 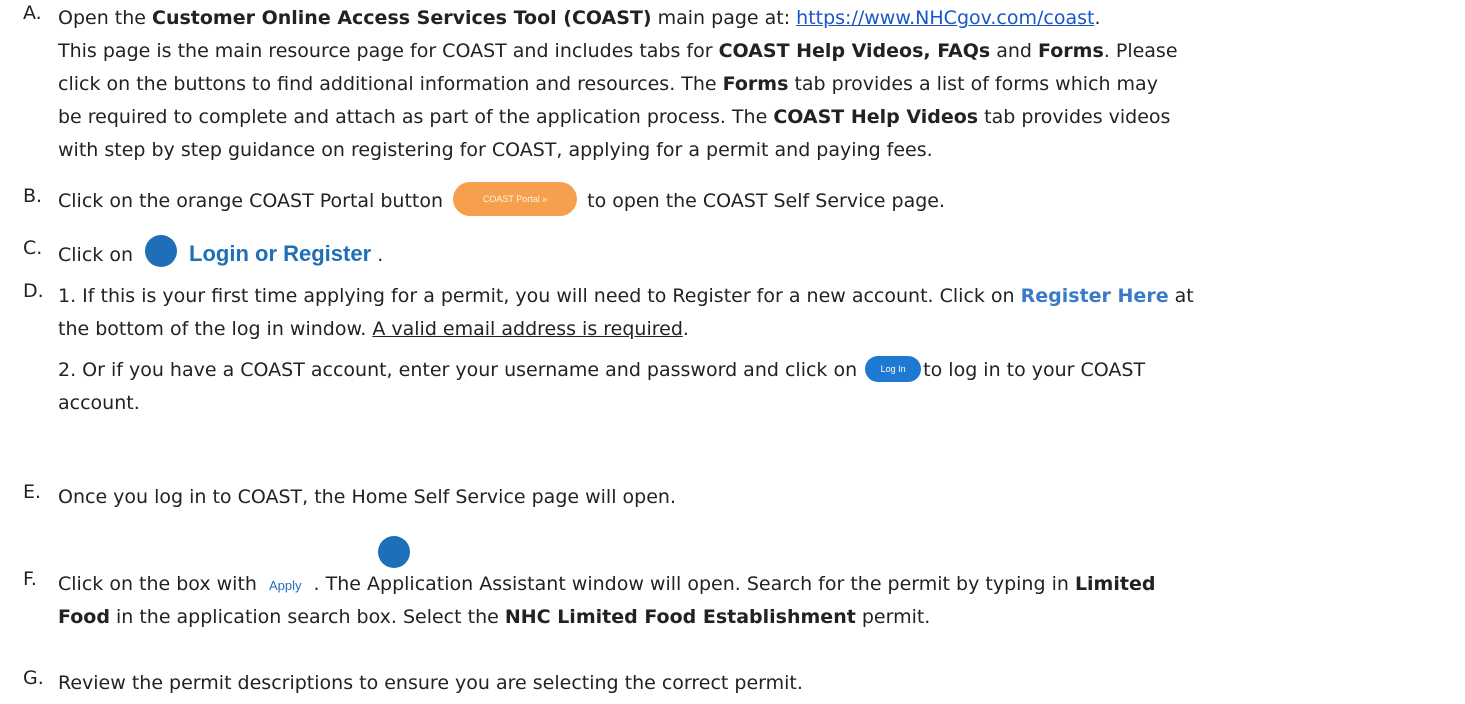 What do you see at coordinates (515, 198) in the screenshot?
I see `coast-portal-button: COAST Portal »` at bounding box center [515, 198].